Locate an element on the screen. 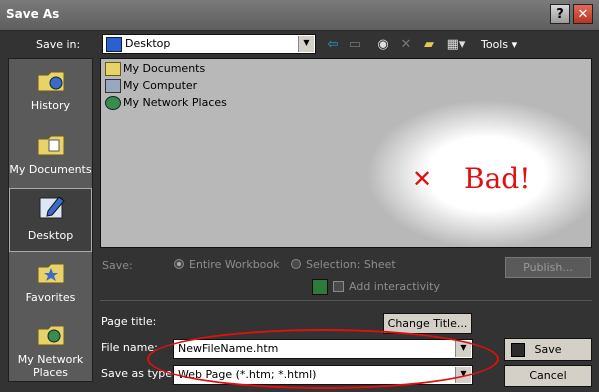 Image resolution: width=599 pixels, height=392 pixels. places-history: History is located at coordinates (50, 93).